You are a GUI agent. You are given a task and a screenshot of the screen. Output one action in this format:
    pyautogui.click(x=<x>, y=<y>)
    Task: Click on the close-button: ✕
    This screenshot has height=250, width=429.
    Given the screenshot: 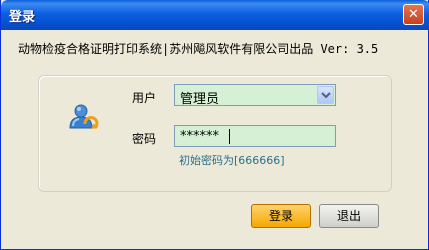 What is the action you would take?
    pyautogui.click(x=413, y=14)
    